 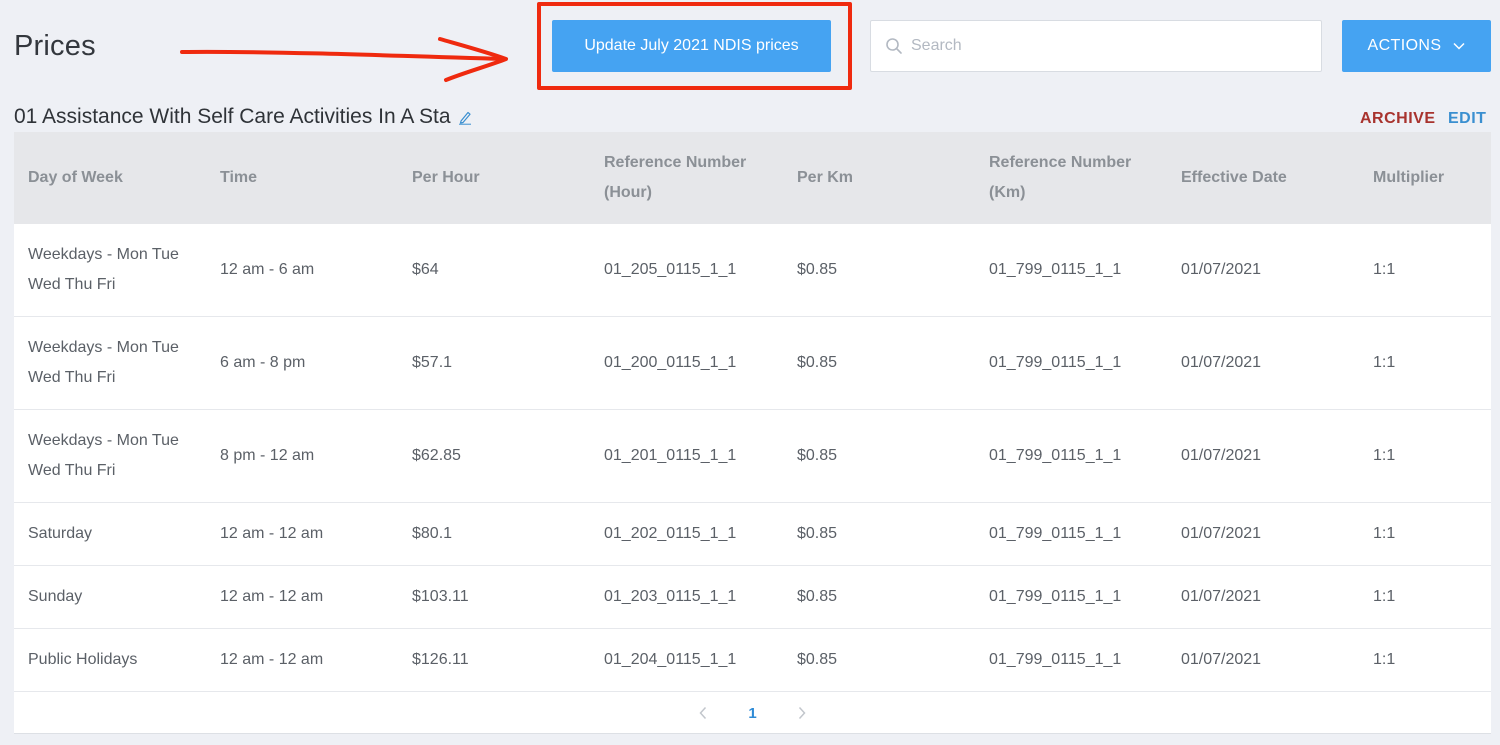 What do you see at coordinates (670, 533) in the screenshot?
I see `cell-reference-number-hour: 01_202_0115_1_1` at bounding box center [670, 533].